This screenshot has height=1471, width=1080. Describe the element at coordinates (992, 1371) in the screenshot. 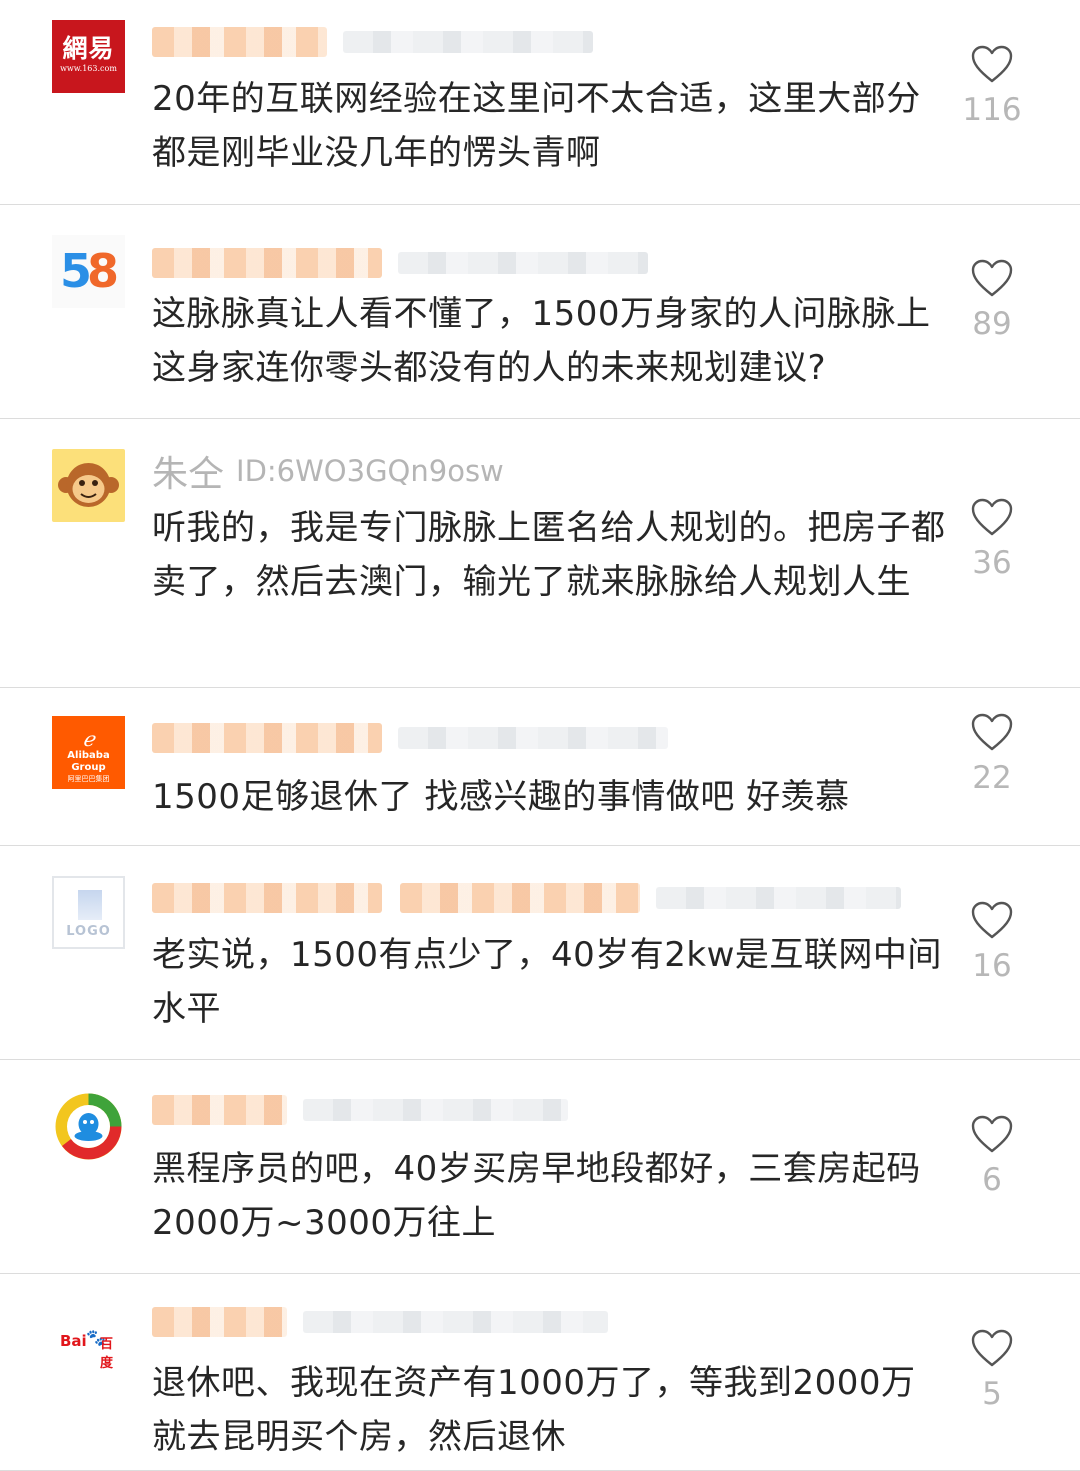

I see `like-button: 5` at that location.